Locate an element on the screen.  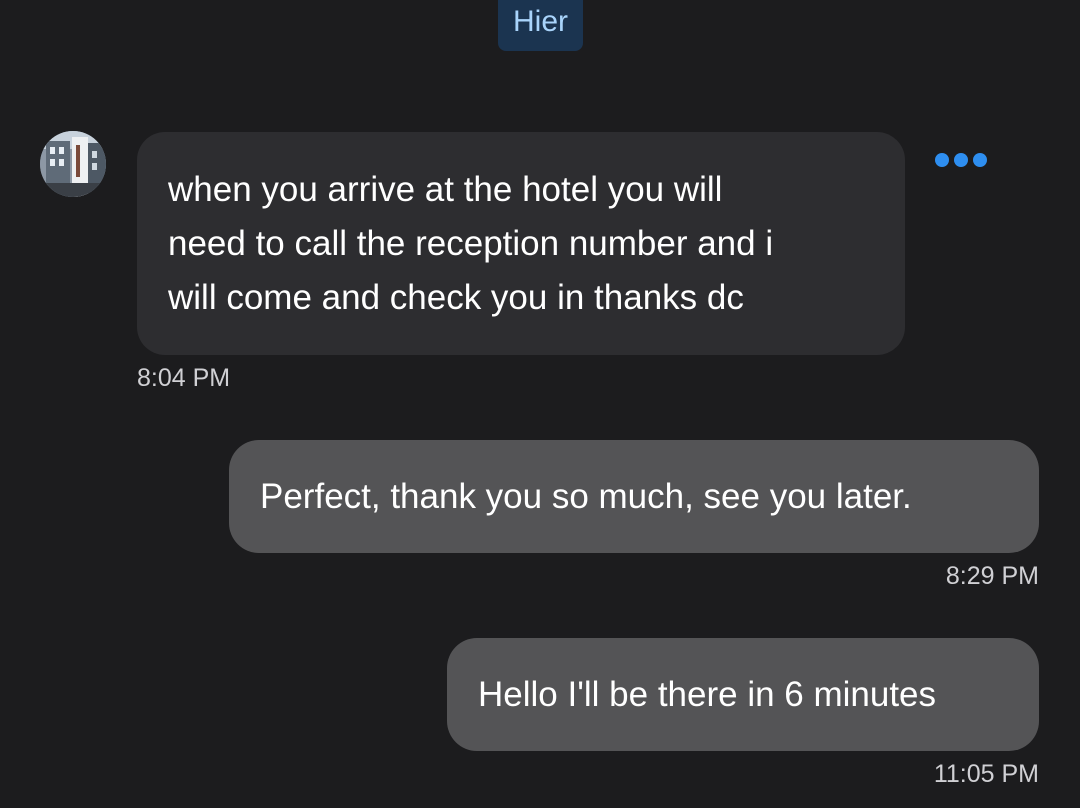
avatar is located at coordinates (73, 164).